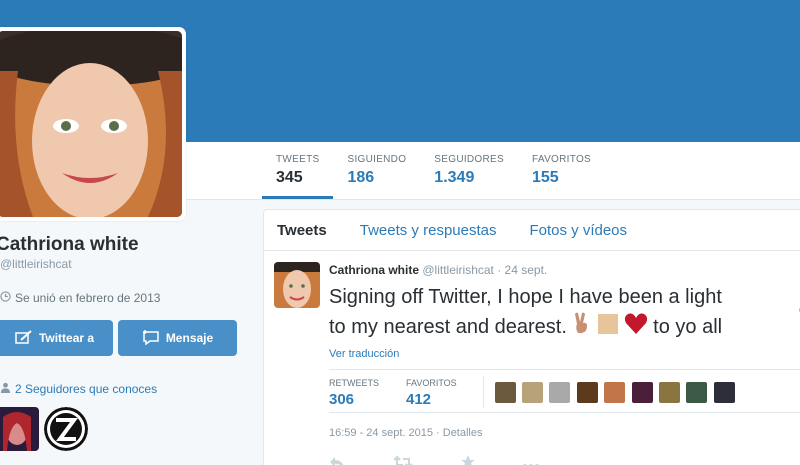 The width and height of the screenshot is (800, 465). Describe the element at coordinates (561, 170) in the screenshot. I see `stat-favorites: FAVORITOS 155` at that location.